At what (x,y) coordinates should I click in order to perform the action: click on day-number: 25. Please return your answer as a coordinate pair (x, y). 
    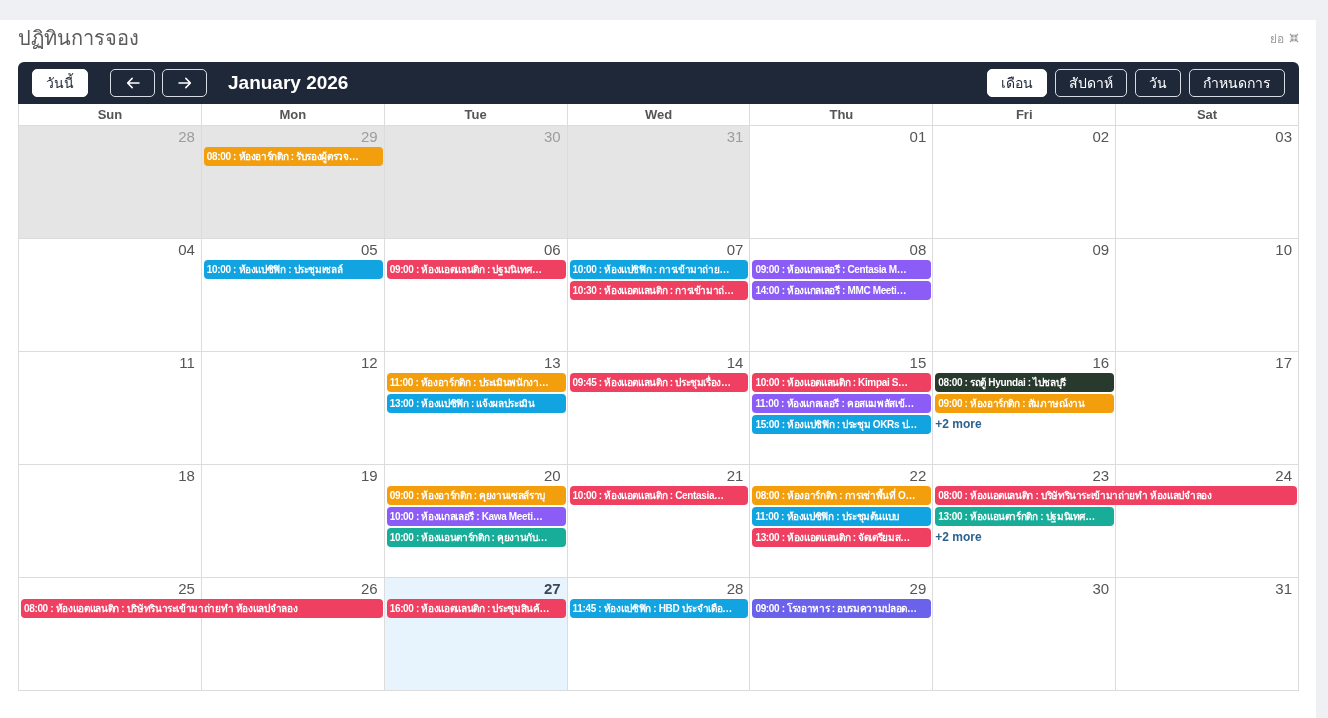
    Looking at the image, I should click on (186, 589).